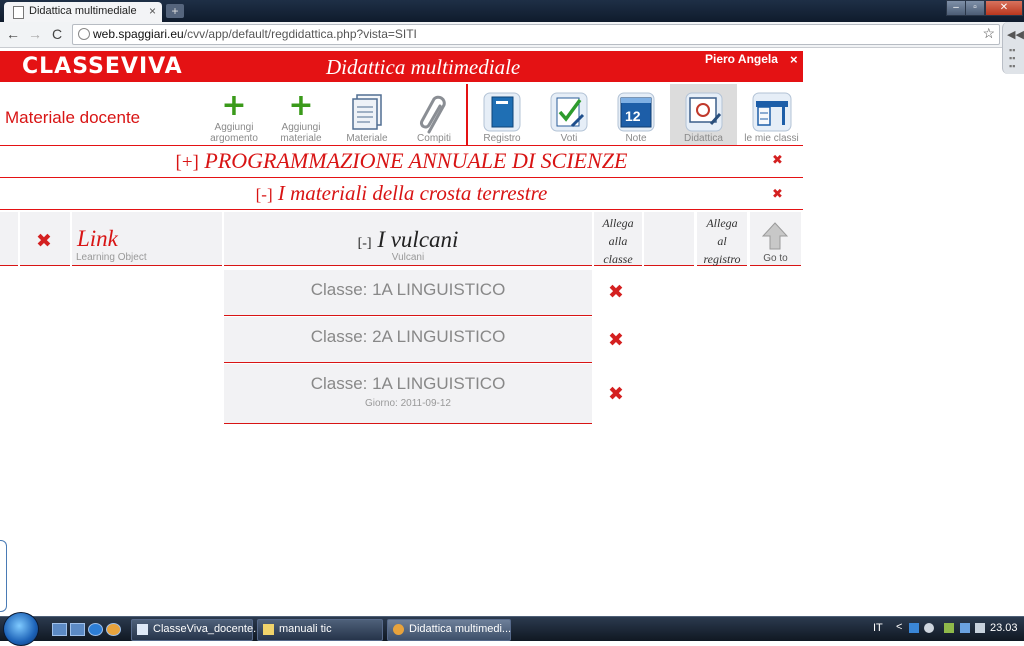  Describe the element at coordinates (111, 257) in the screenshot. I see `material-type-subtitle: Learning Object` at that location.